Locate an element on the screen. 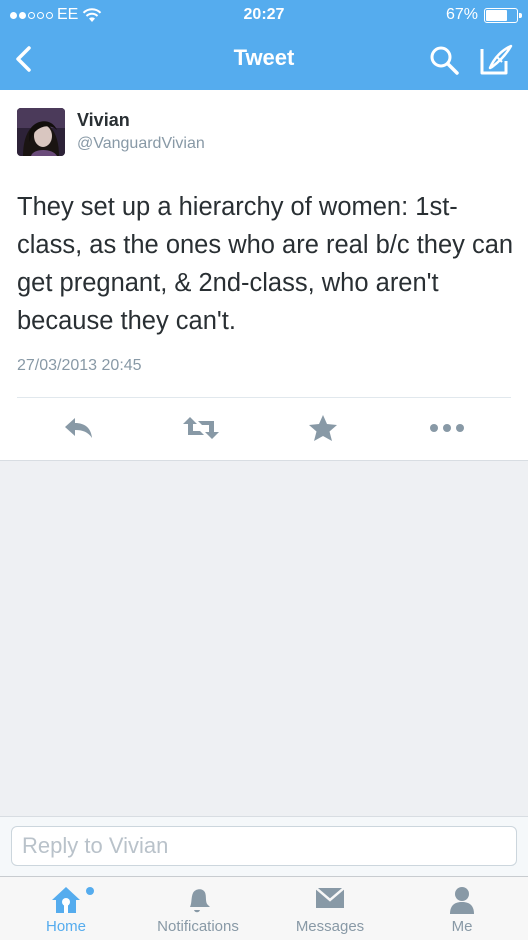 The width and height of the screenshot is (528, 940). reply-bar is located at coordinates (264, 846).